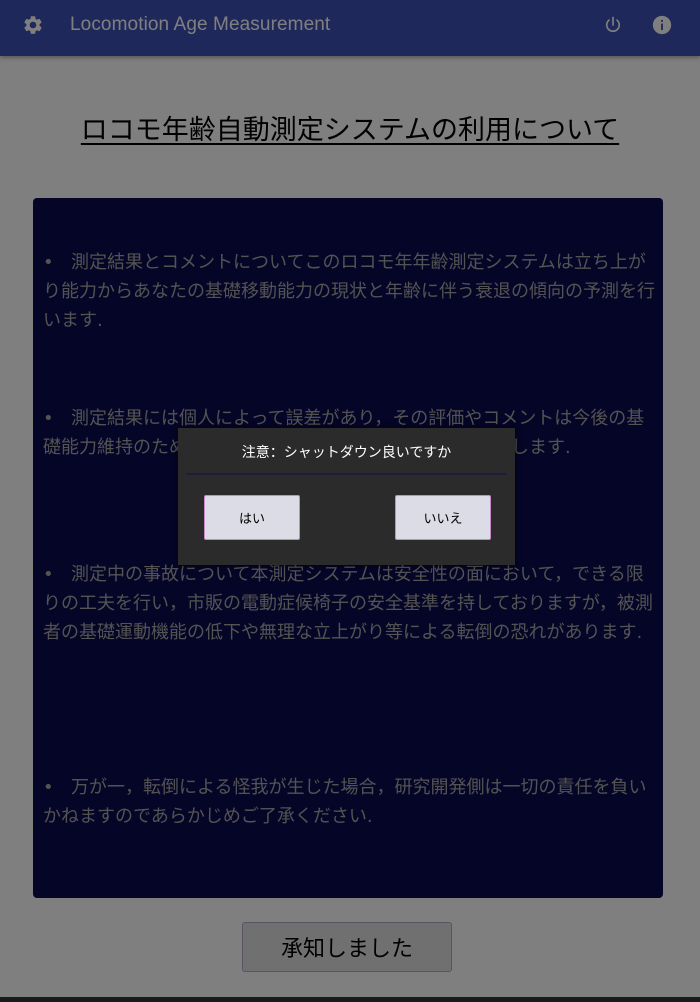 The height and width of the screenshot is (1002, 700). I want to click on dialog-divider, so click(346, 474).